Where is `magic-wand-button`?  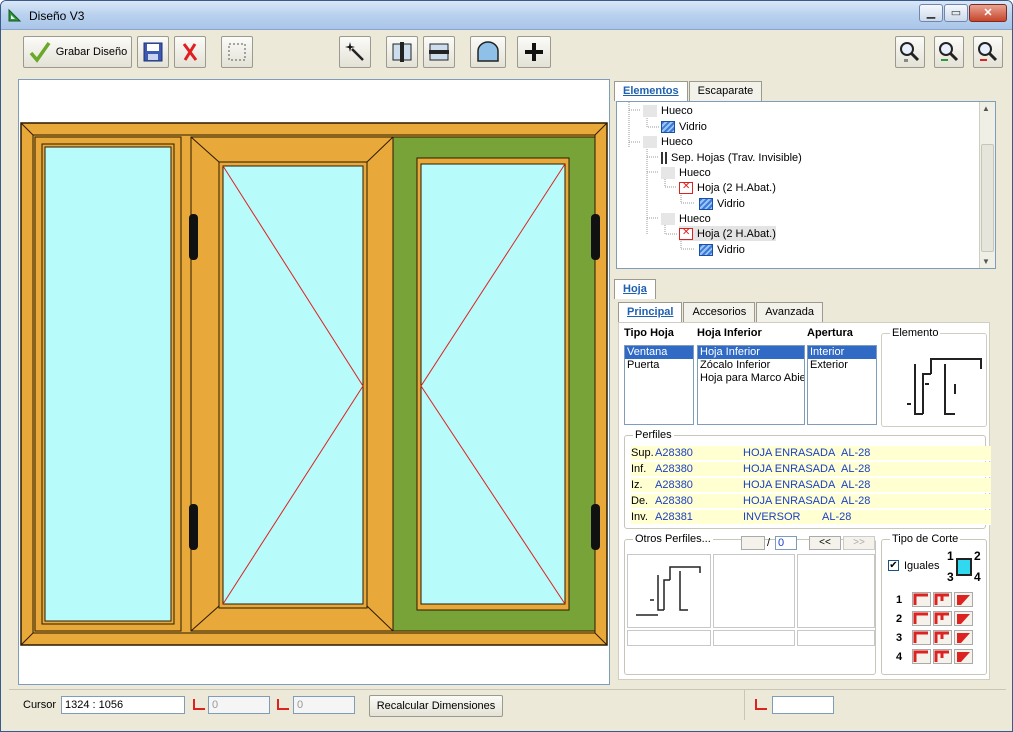 magic-wand-button is located at coordinates (355, 52).